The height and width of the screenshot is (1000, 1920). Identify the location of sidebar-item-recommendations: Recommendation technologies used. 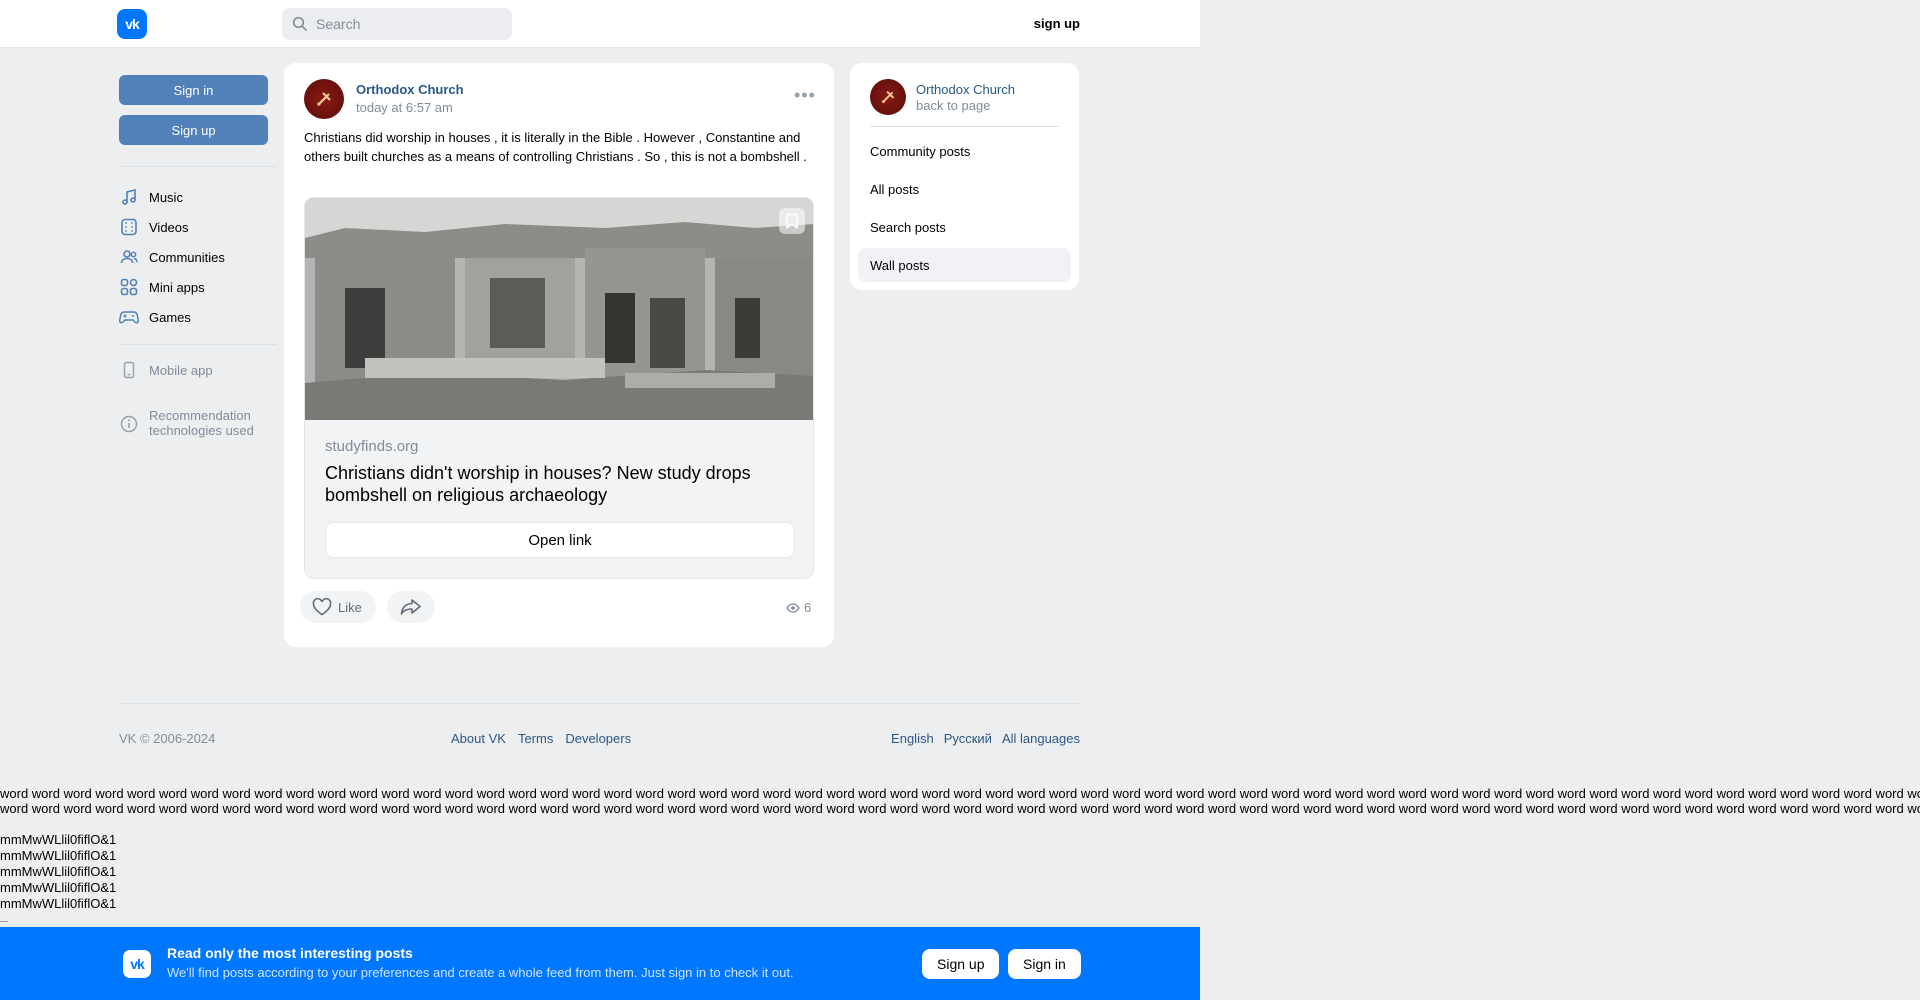
(186, 423).